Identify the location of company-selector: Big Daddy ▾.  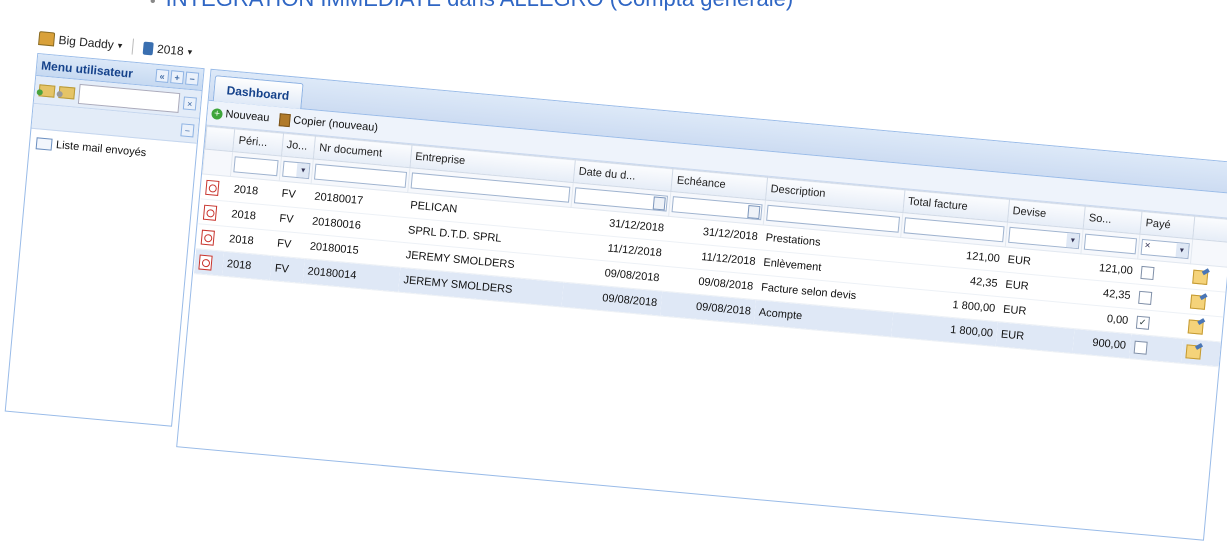
(80, 42).